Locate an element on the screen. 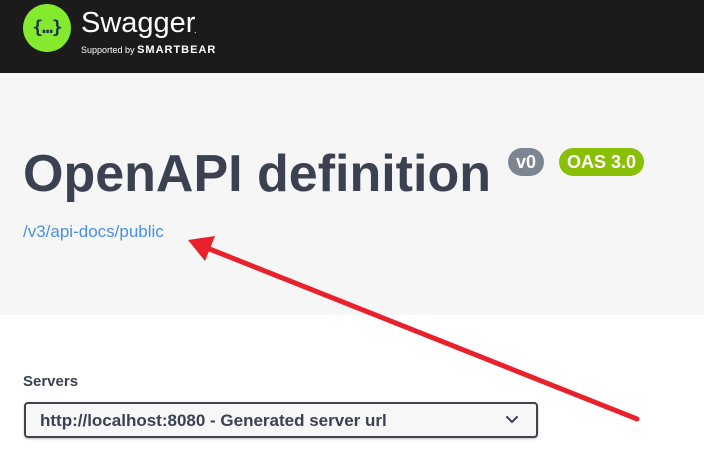  servers-label: Servers is located at coordinates (51, 381).